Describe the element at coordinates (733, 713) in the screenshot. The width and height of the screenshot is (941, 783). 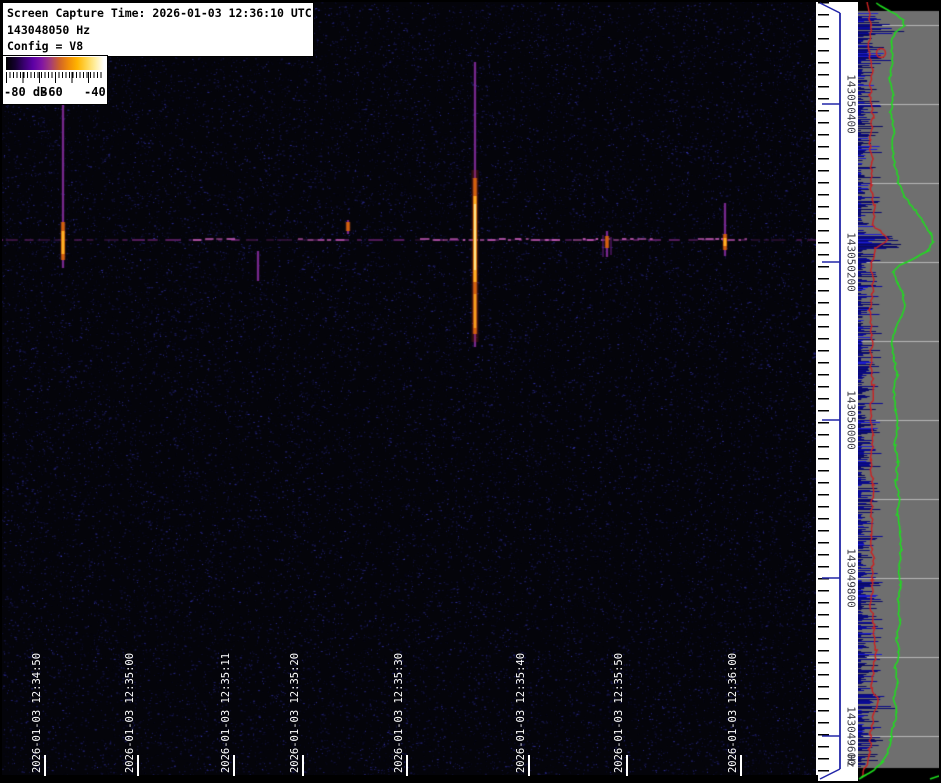
I see `time-tick-label: 2026-01-03 12:36:00` at that location.